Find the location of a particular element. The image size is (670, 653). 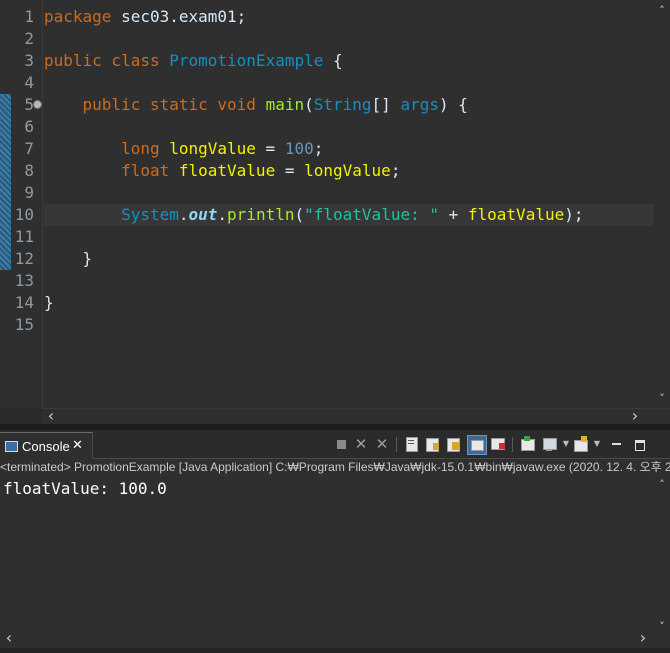

clear-console-icon is located at coordinates (412, 444).